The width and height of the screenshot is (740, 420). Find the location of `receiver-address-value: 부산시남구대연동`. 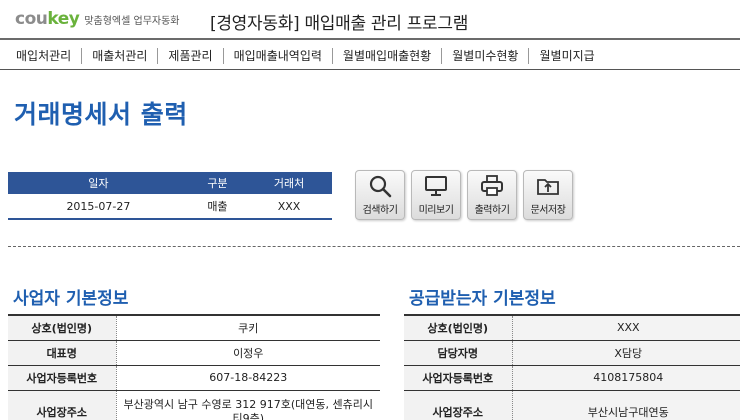

receiver-address-value: 부산시남구대연동 is located at coordinates (626, 405).